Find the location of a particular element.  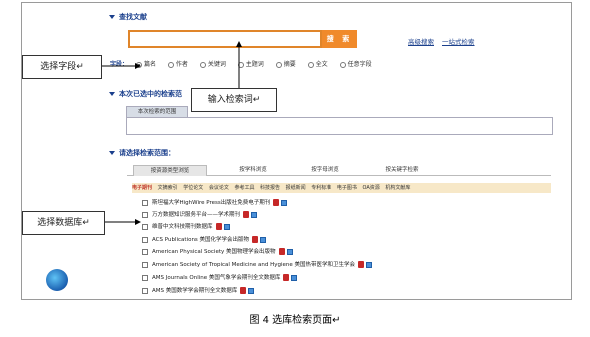

field-option-subject: 主题词 is located at coordinates (250, 64).